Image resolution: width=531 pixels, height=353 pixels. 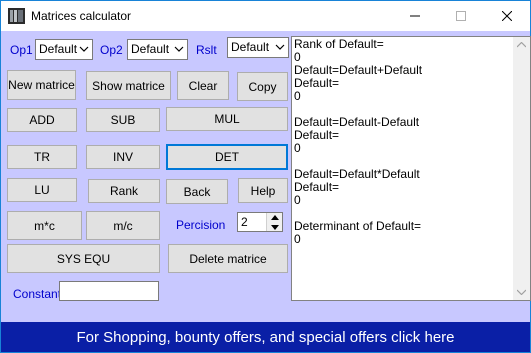 I want to click on lu-button: LU, so click(x=42, y=190).